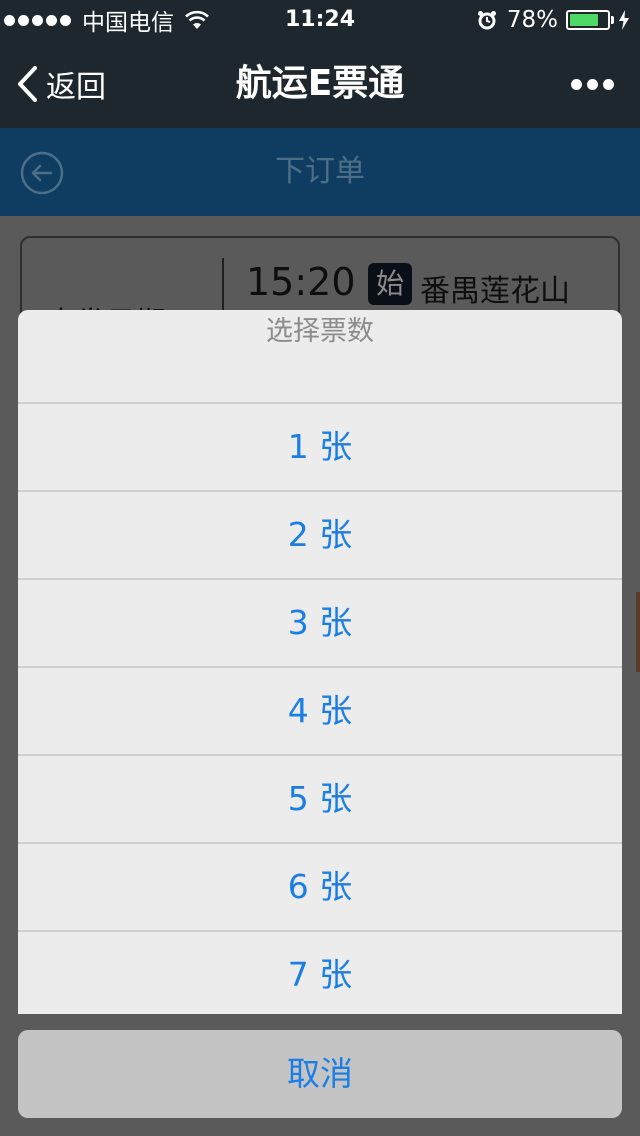 The height and width of the screenshot is (1136, 640). I want to click on page-header: 下订单, so click(320, 172).